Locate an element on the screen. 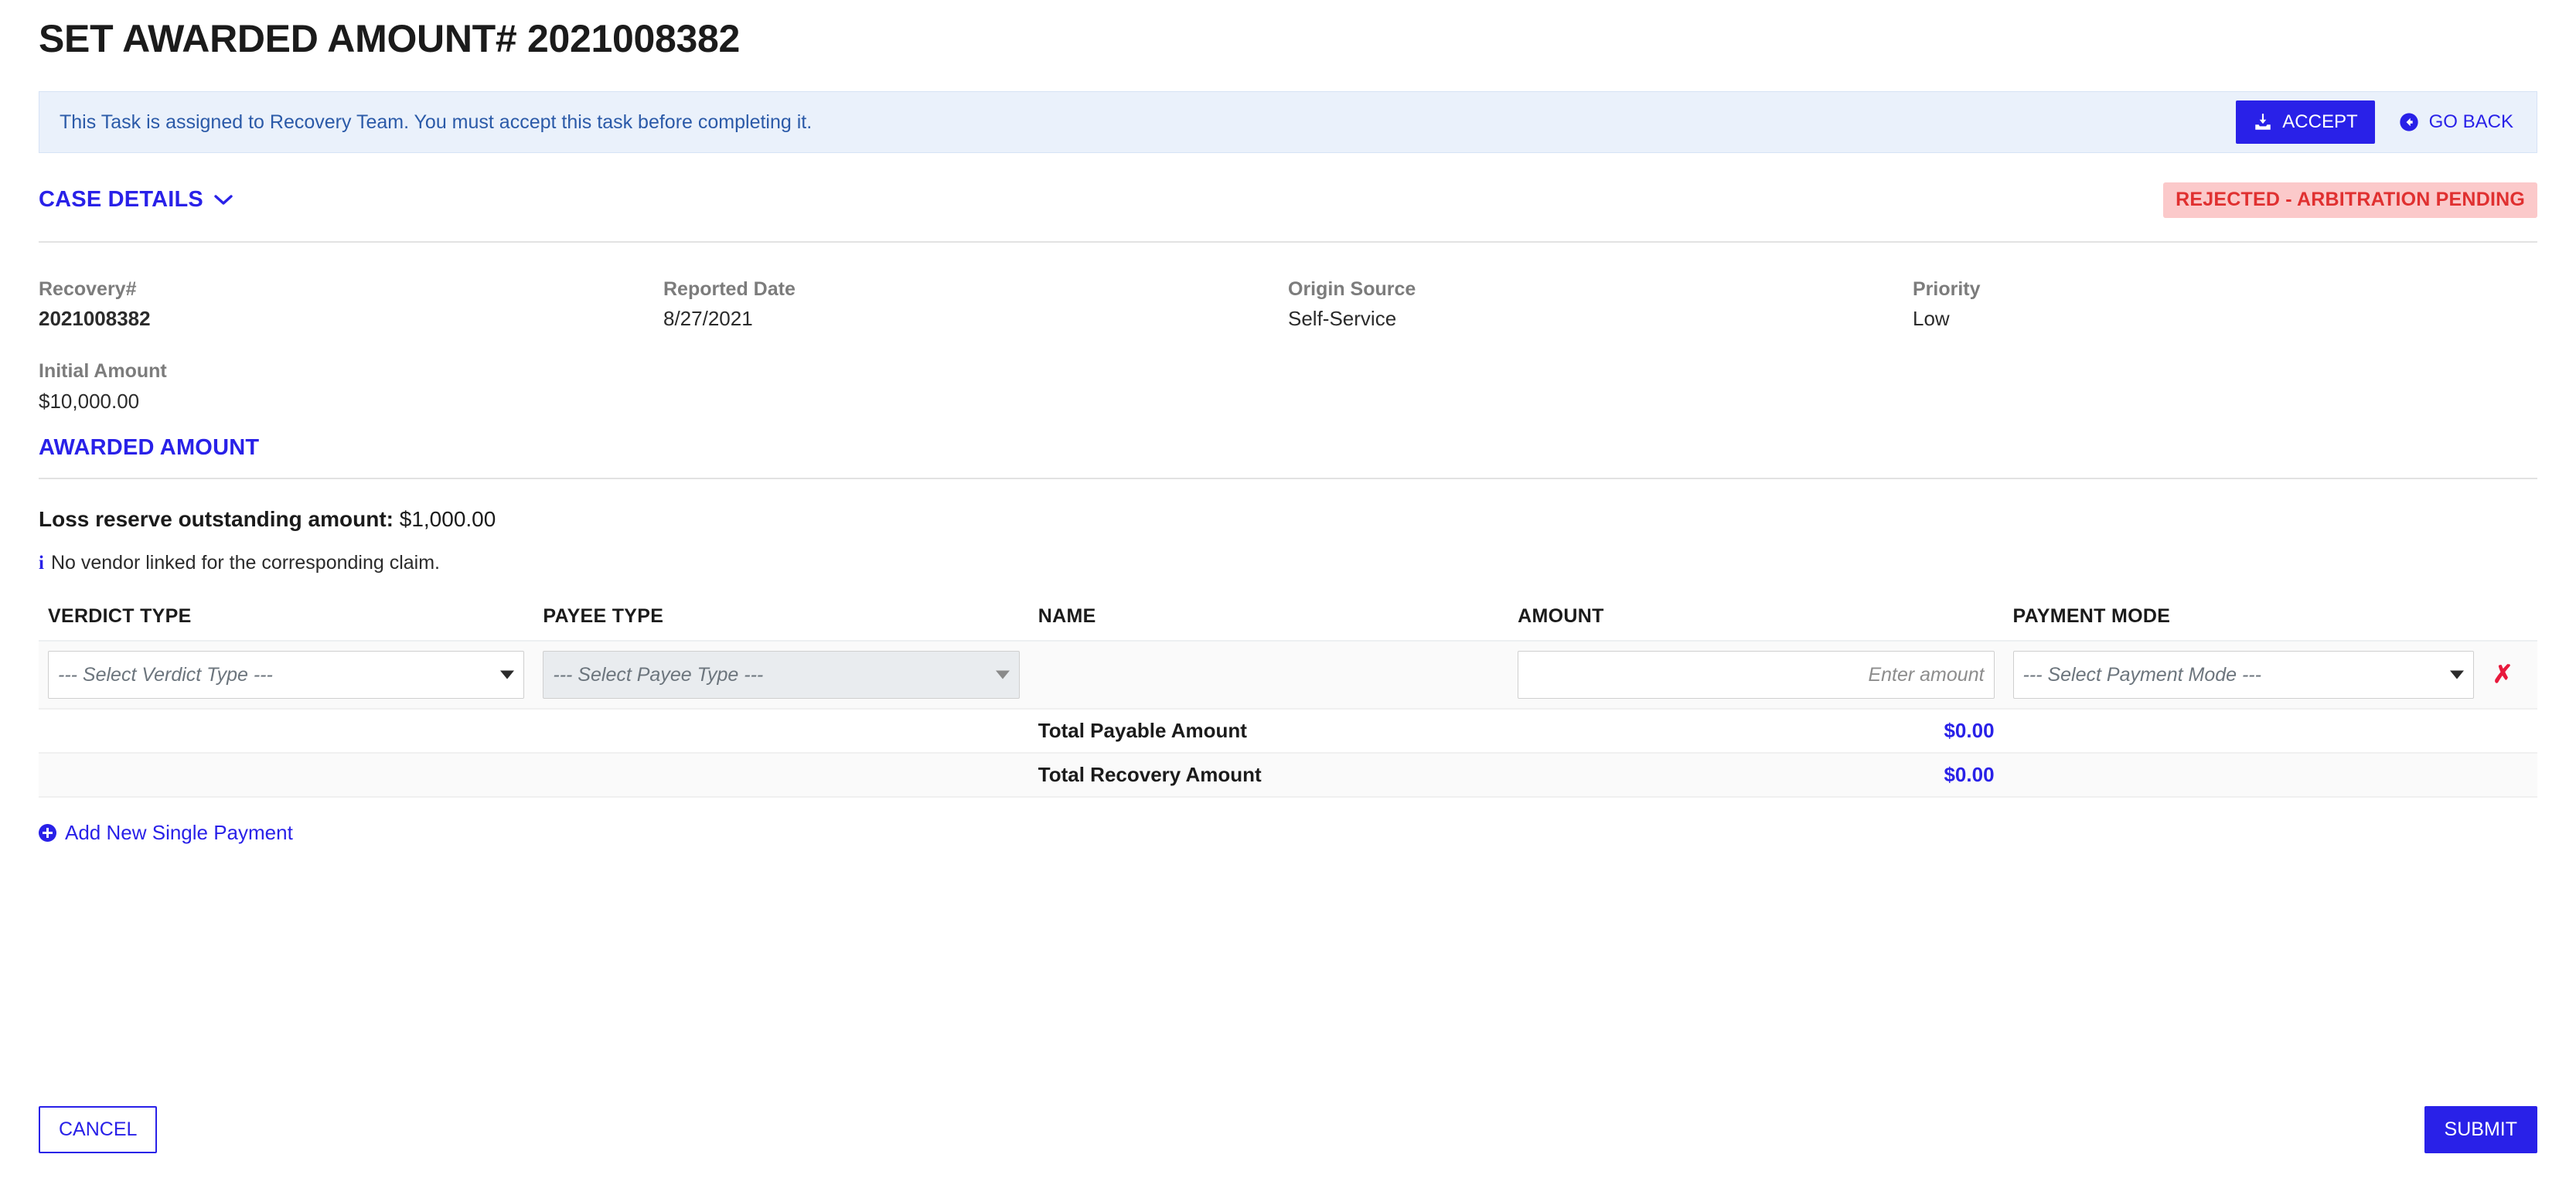 This screenshot has width=2576, height=1178. total-payable-value: $0.00 is located at coordinates (1756, 731).